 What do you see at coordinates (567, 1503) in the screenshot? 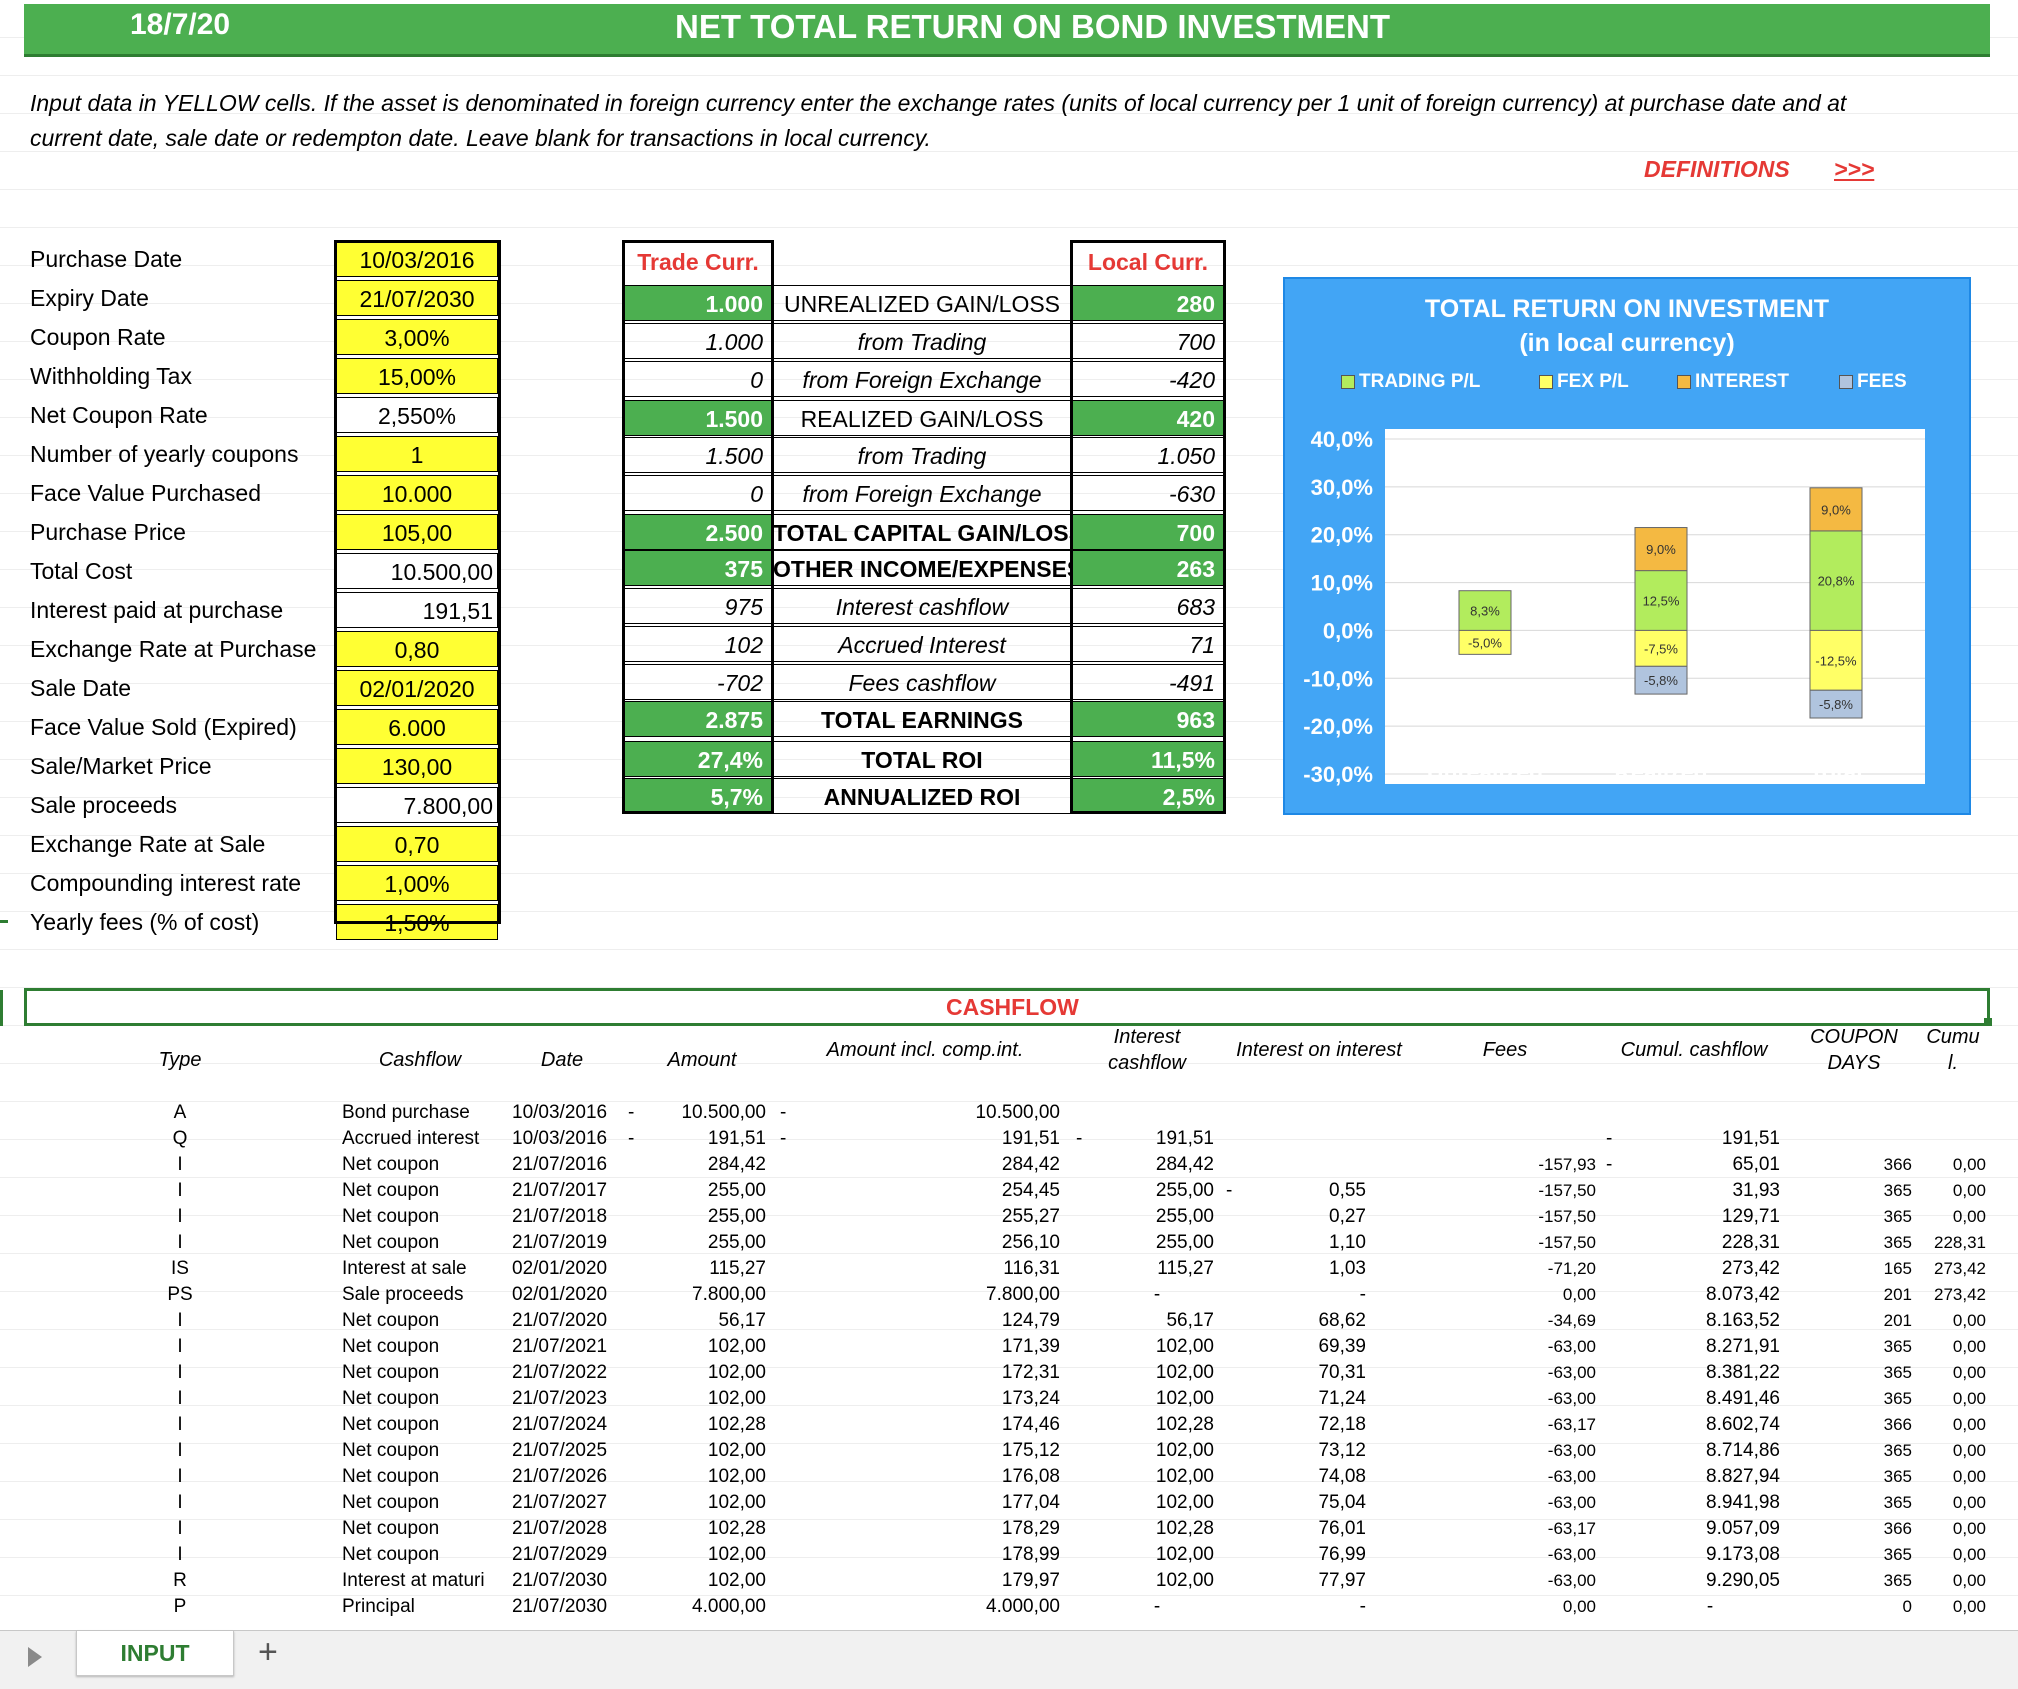
I see `cell-date: 21/07/2027` at bounding box center [567, 1503].